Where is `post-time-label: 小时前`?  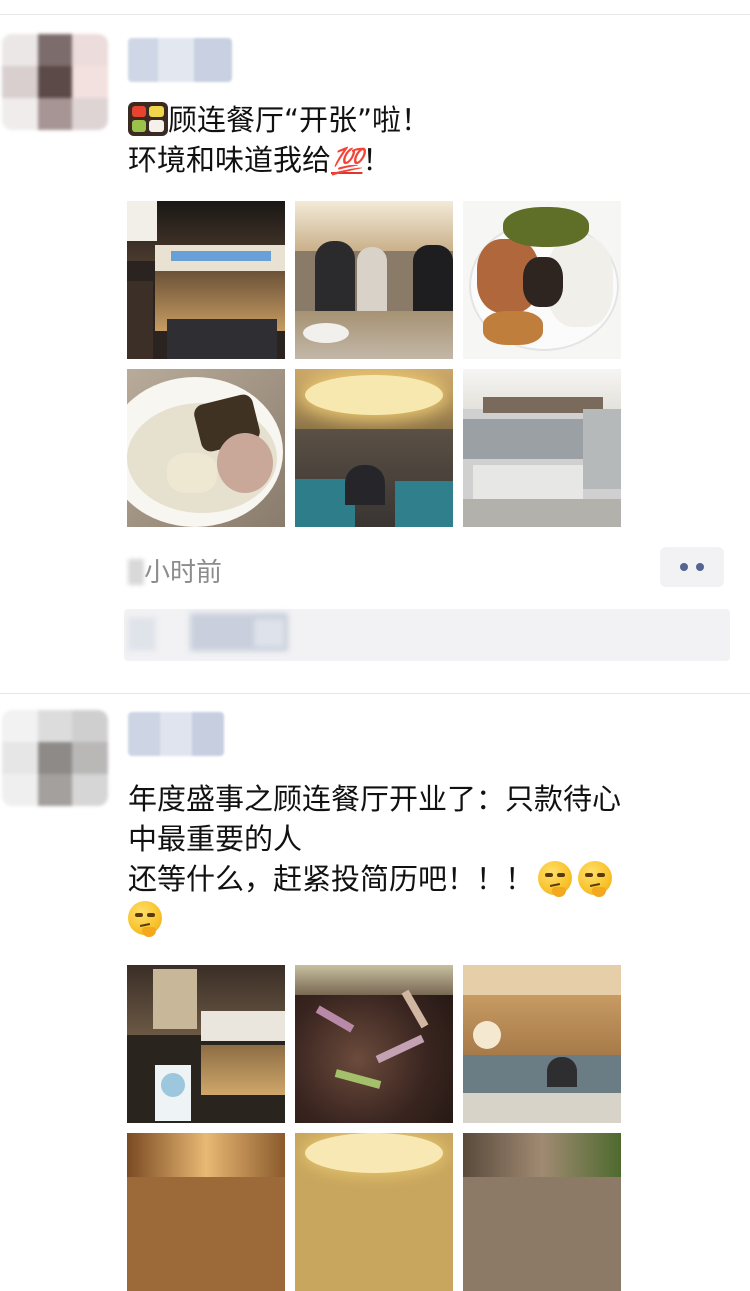 post-time-label: 小时前 is located at coordinates (183, 573).